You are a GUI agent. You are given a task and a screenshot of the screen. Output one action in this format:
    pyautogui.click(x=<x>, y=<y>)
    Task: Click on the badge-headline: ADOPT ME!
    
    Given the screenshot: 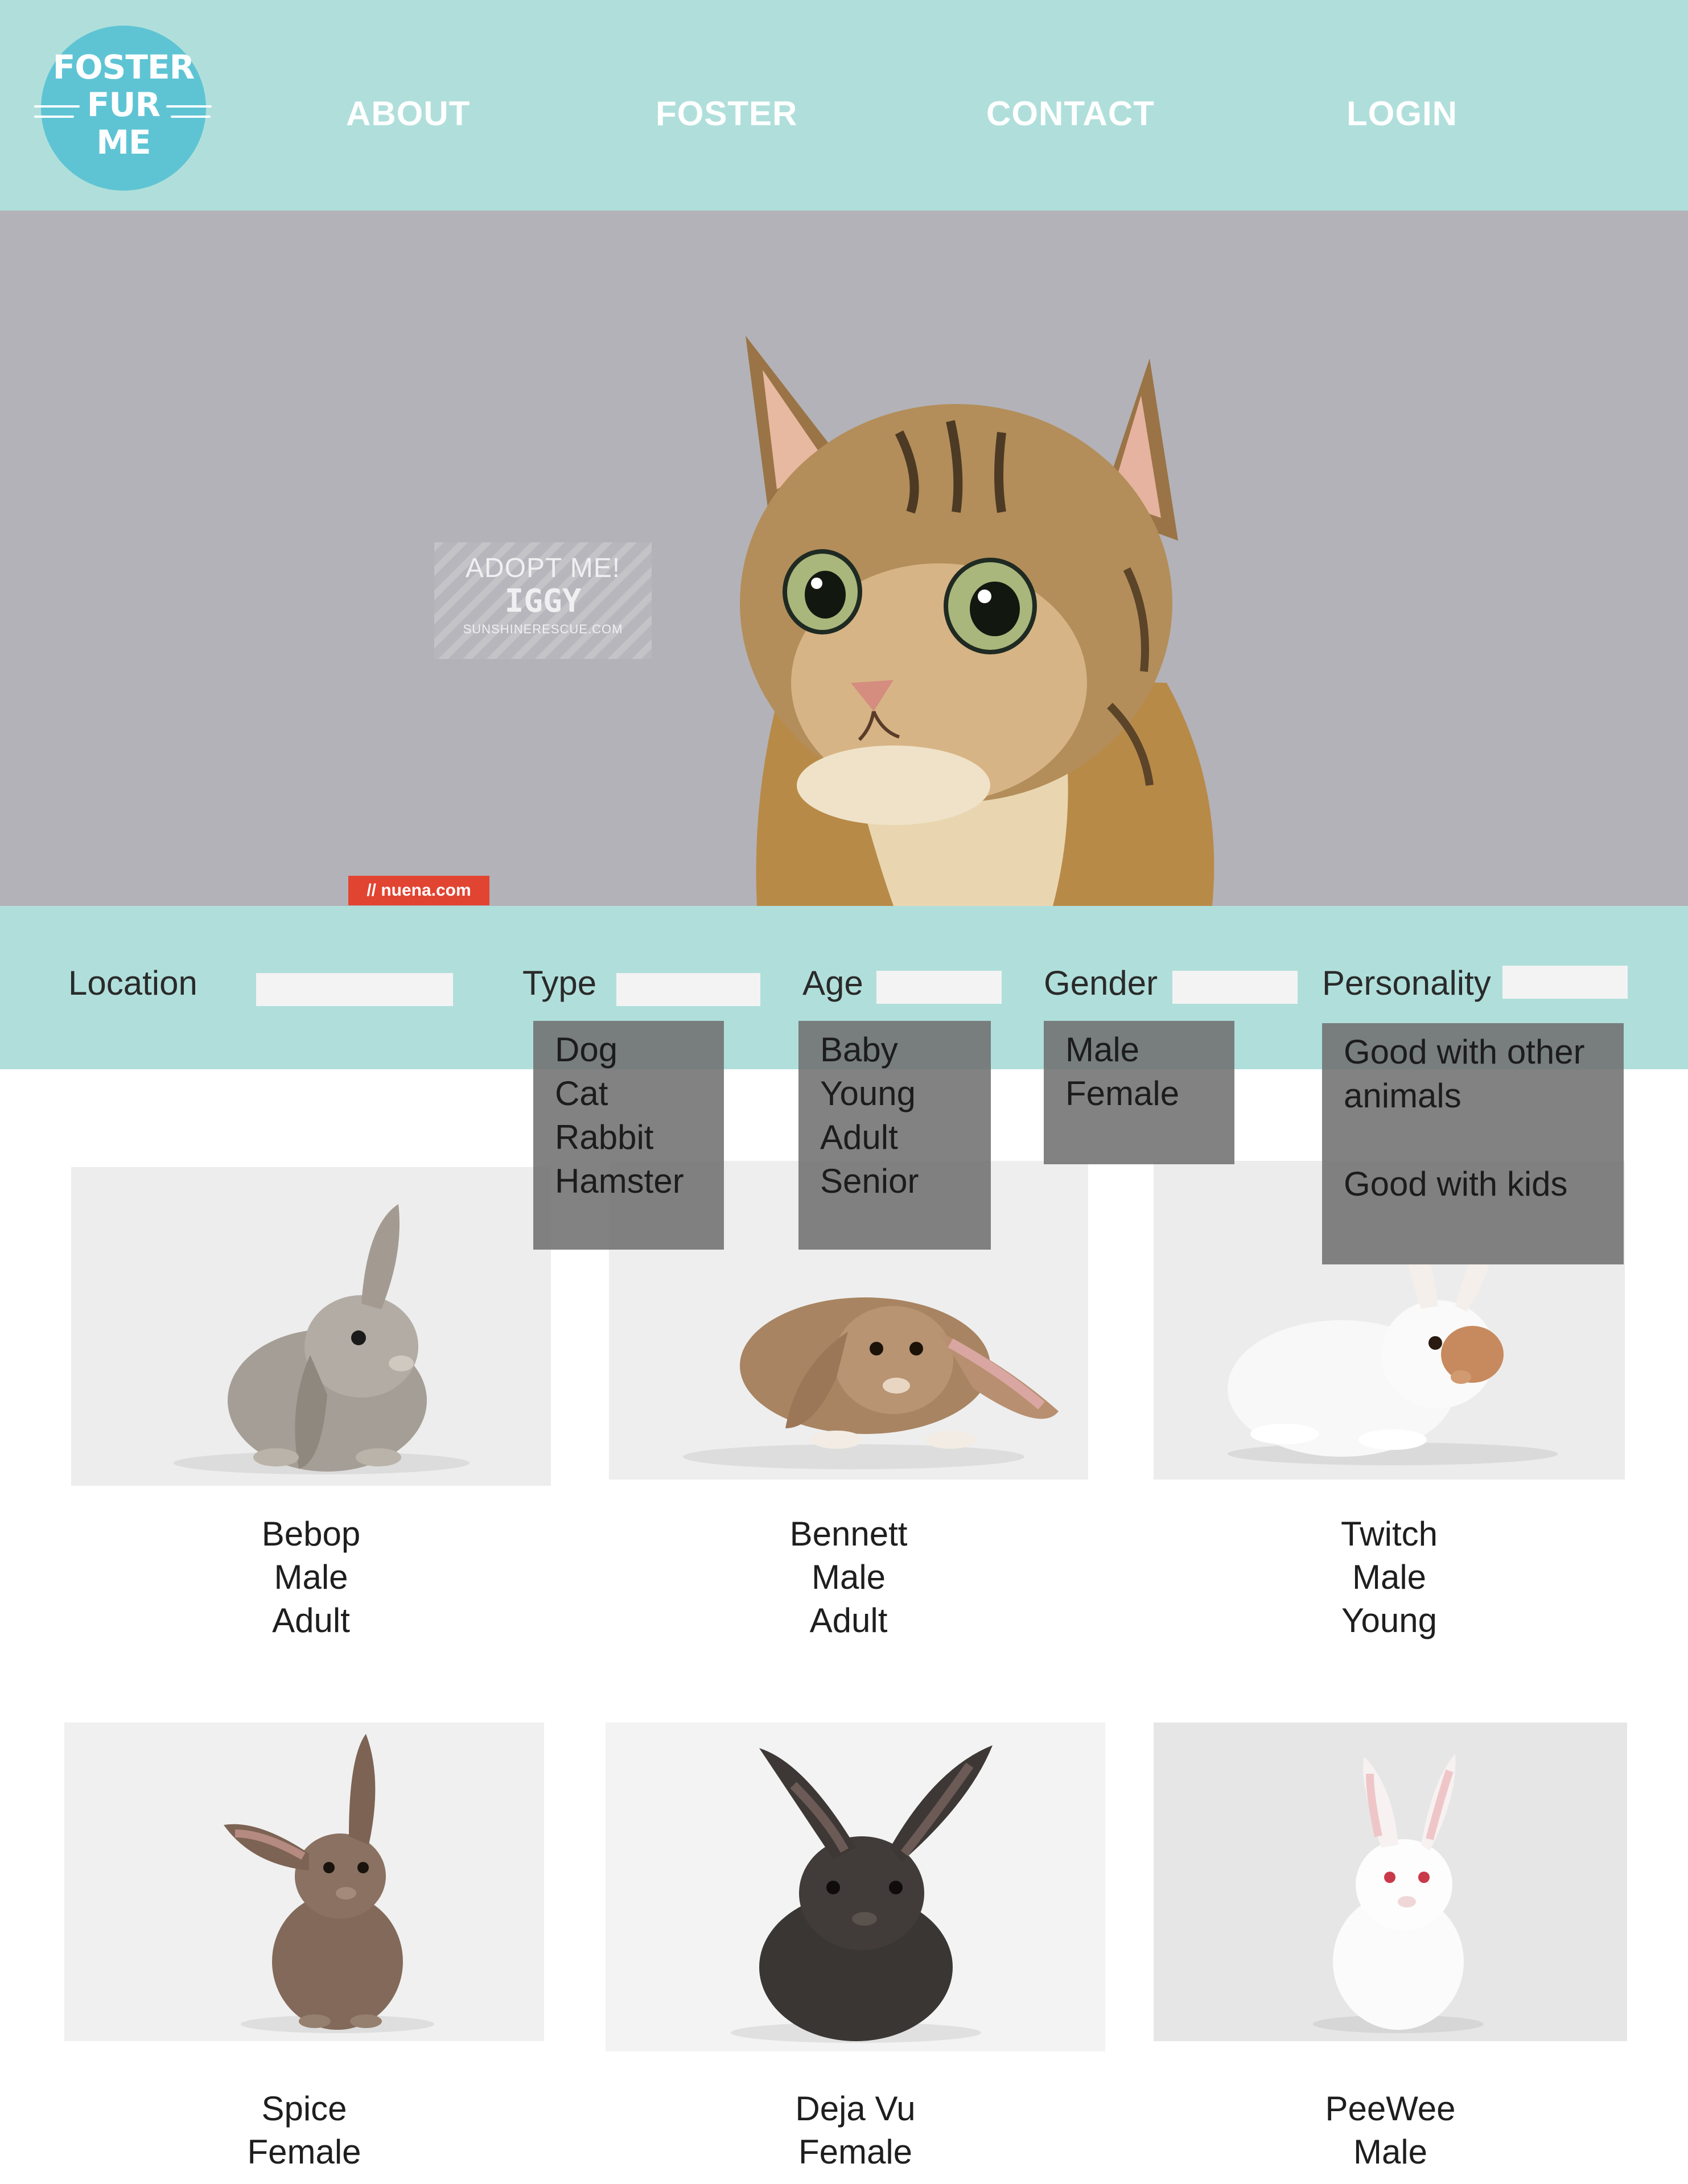 What is the action you would take?
    pyautogui.click(x=543, y=568)
    